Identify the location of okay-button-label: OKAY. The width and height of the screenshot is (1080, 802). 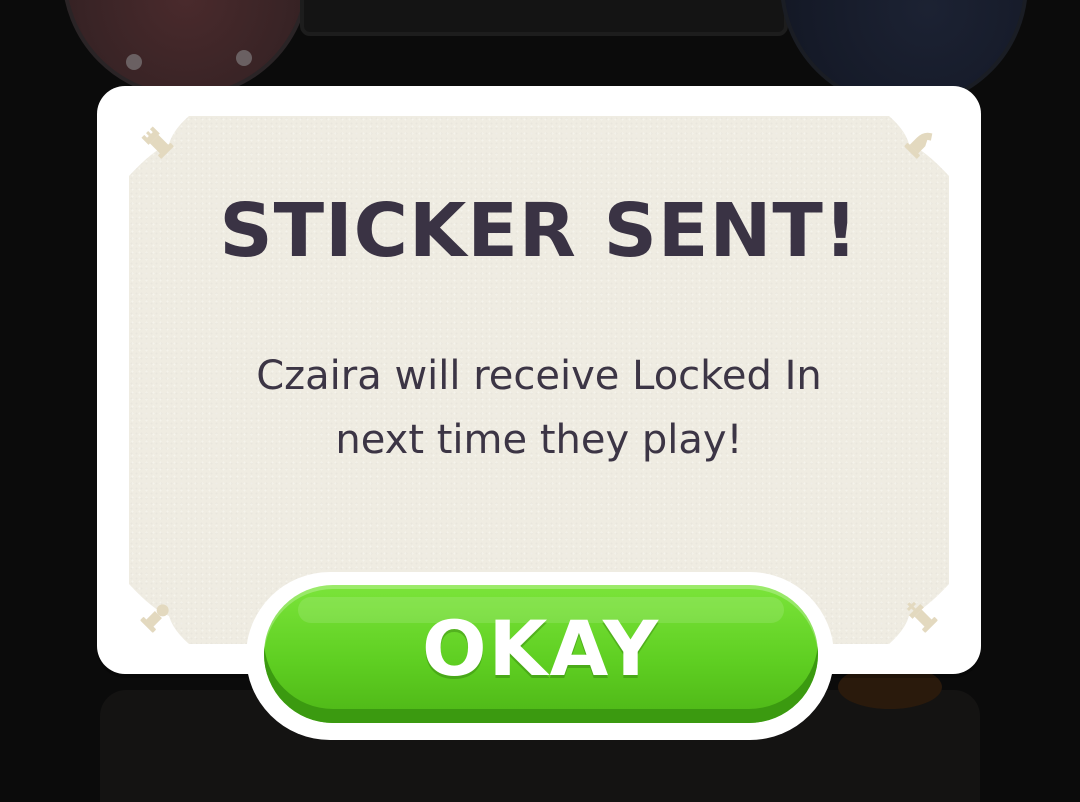
(541, 648).